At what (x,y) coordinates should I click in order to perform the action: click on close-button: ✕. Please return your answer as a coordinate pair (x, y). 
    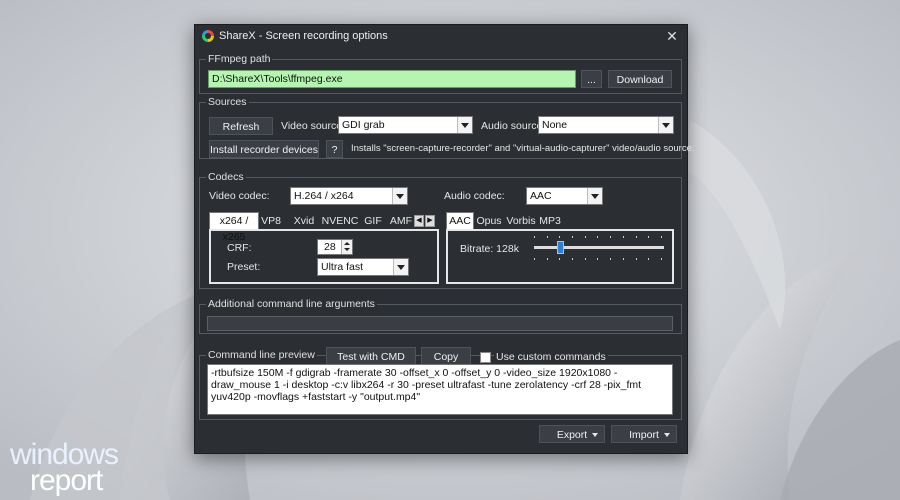
    Looking at the image, I should click on (672, 36).